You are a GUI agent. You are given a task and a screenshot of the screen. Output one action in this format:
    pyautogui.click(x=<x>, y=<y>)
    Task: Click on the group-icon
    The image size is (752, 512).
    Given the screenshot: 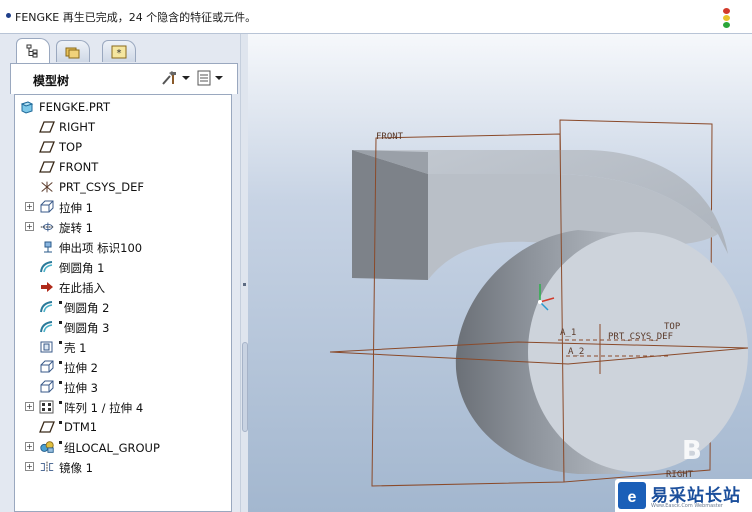 What is the action you would take?
    pyautogui.click(x=47, y=447)
    